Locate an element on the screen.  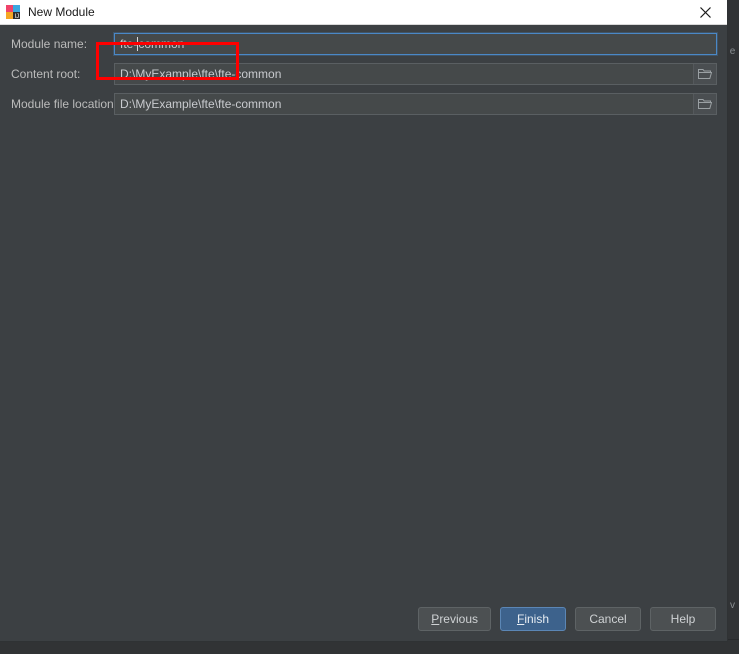
finish-button-mnemonic: F is located at coordinates (520, 619).